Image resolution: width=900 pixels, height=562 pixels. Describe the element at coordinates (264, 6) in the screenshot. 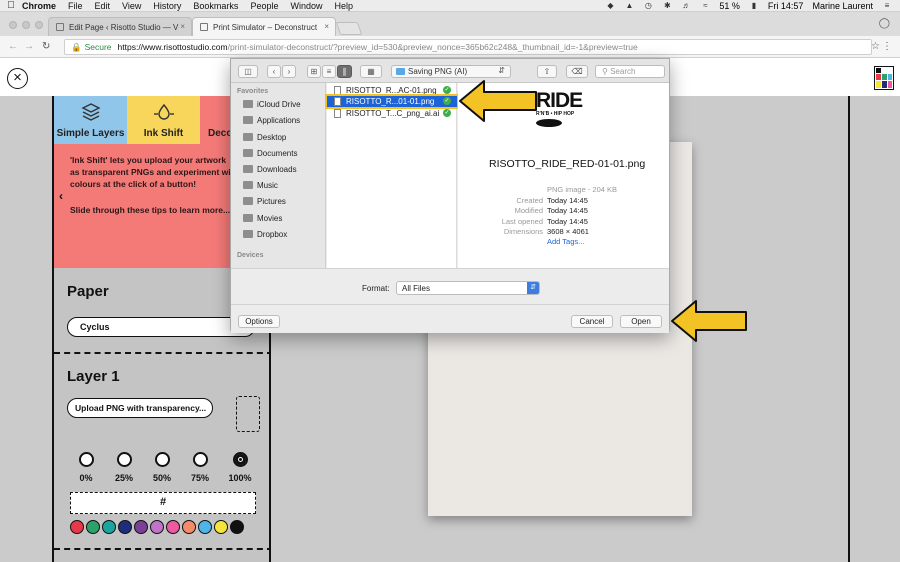

I see `menu-people: People` at that location.